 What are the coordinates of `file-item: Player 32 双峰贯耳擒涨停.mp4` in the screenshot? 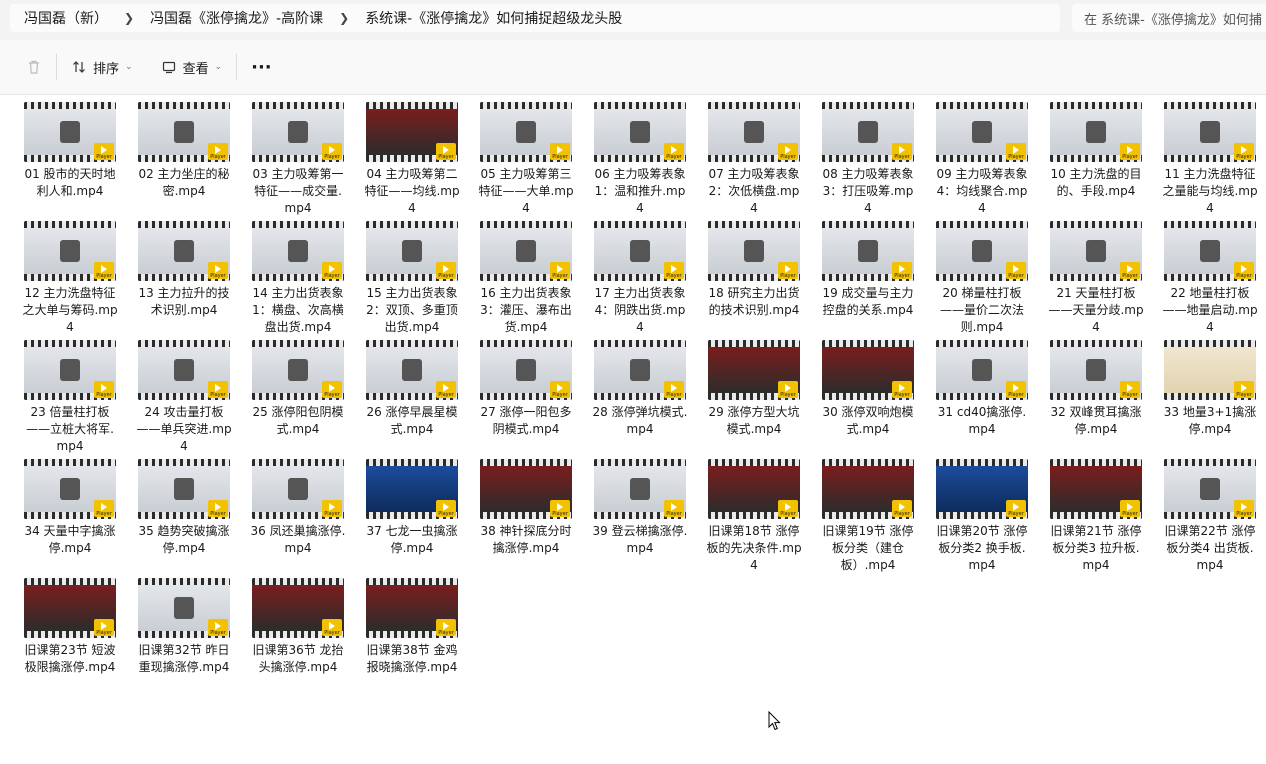 It's located at (1096, 389).